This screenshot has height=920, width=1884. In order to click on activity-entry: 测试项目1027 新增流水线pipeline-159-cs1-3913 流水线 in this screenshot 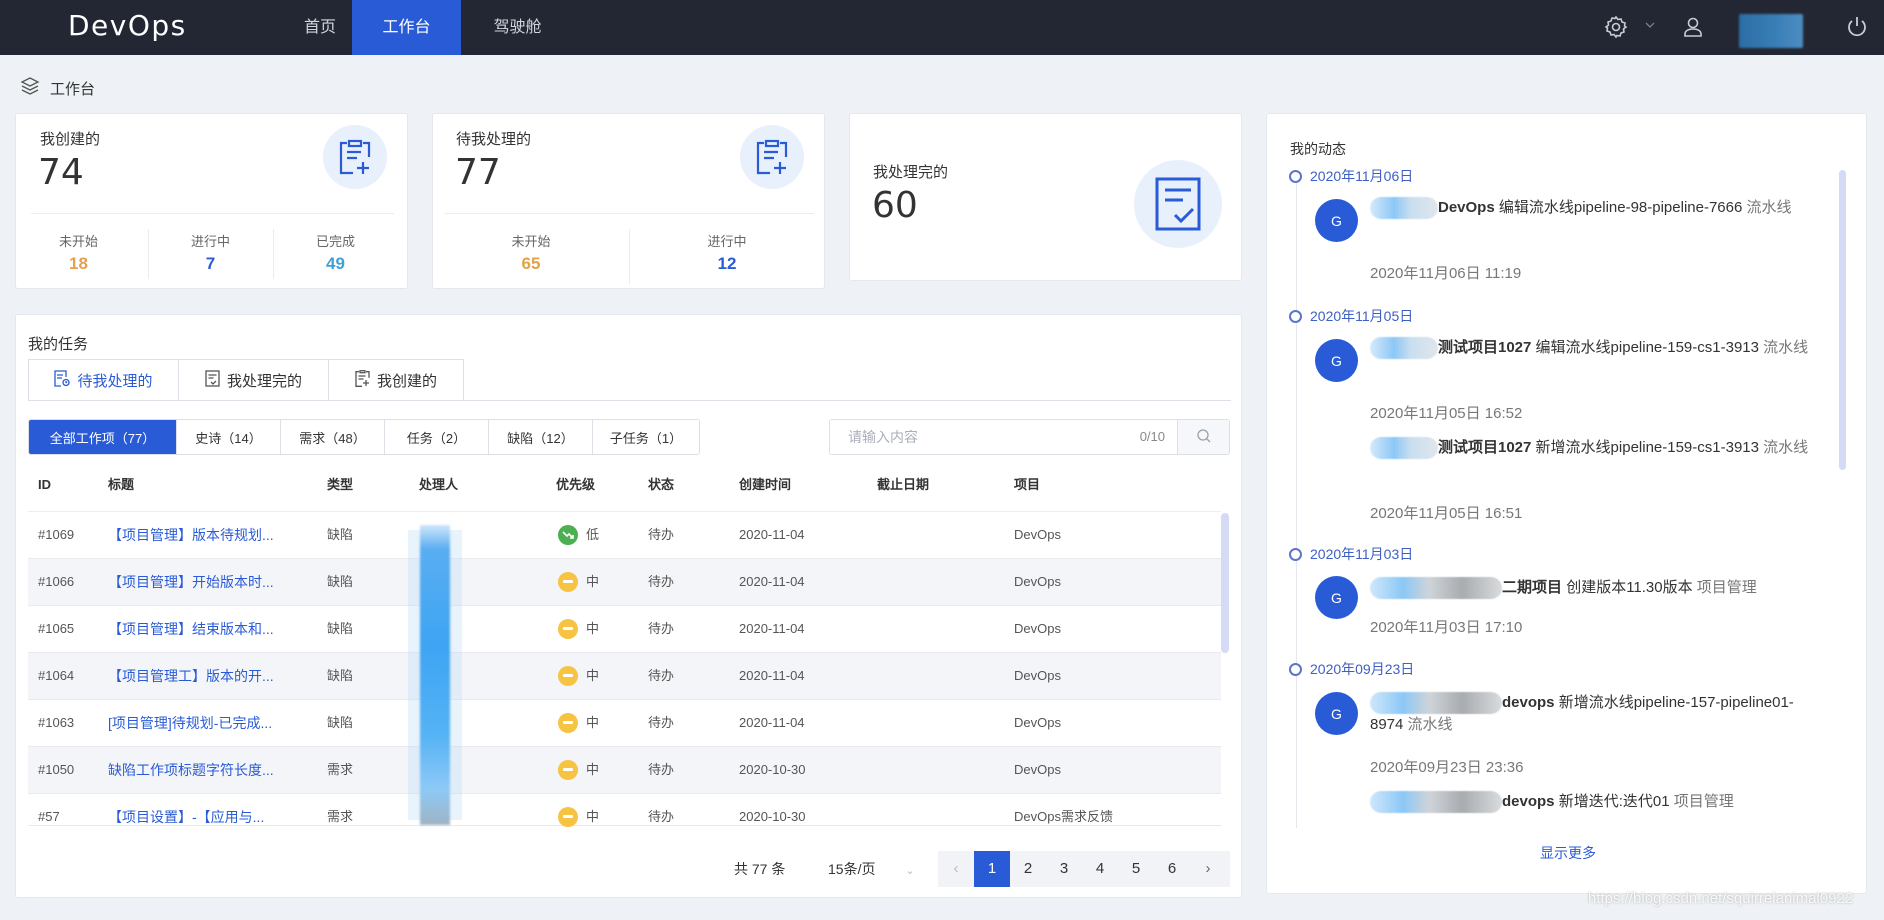, I will do `click(1595, 448)`.